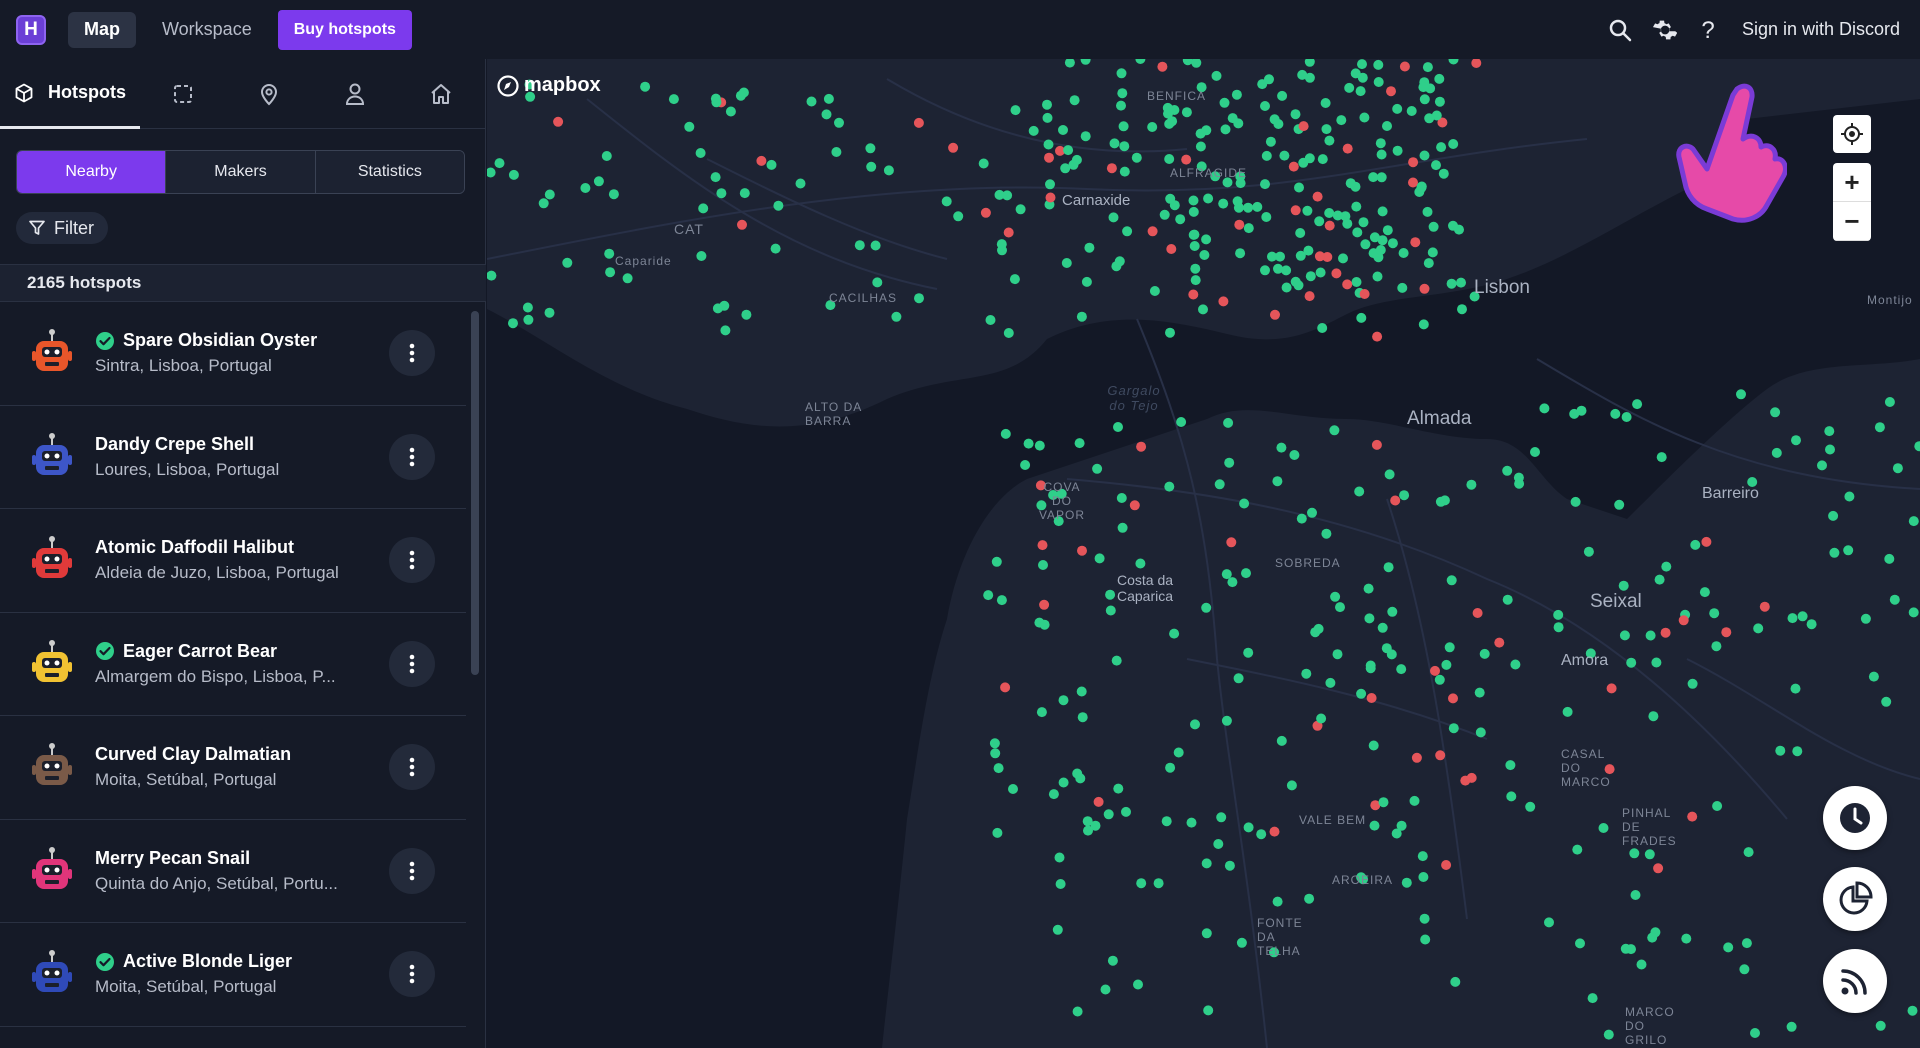 The image size is (1920, 1048). I want to click on zoom-in-button: +, so click(1852, 182).